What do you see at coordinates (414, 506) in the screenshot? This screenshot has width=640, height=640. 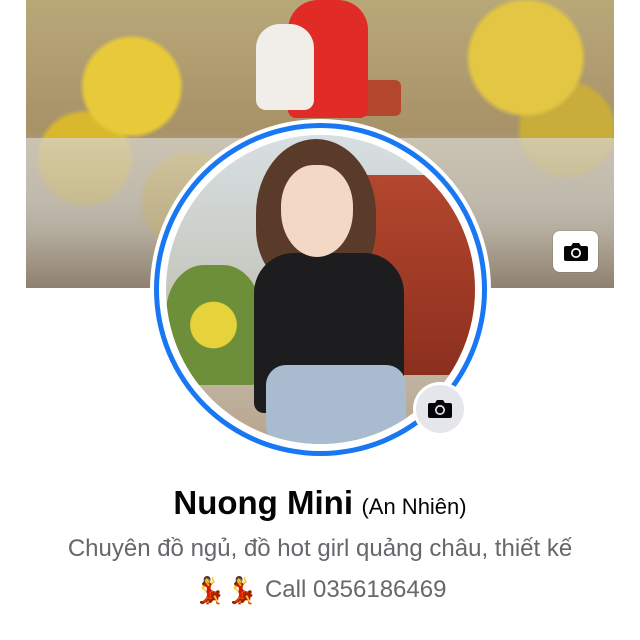 I see `profile-alternate-name: (An Nhiên)` at bounding box center [414, 506].